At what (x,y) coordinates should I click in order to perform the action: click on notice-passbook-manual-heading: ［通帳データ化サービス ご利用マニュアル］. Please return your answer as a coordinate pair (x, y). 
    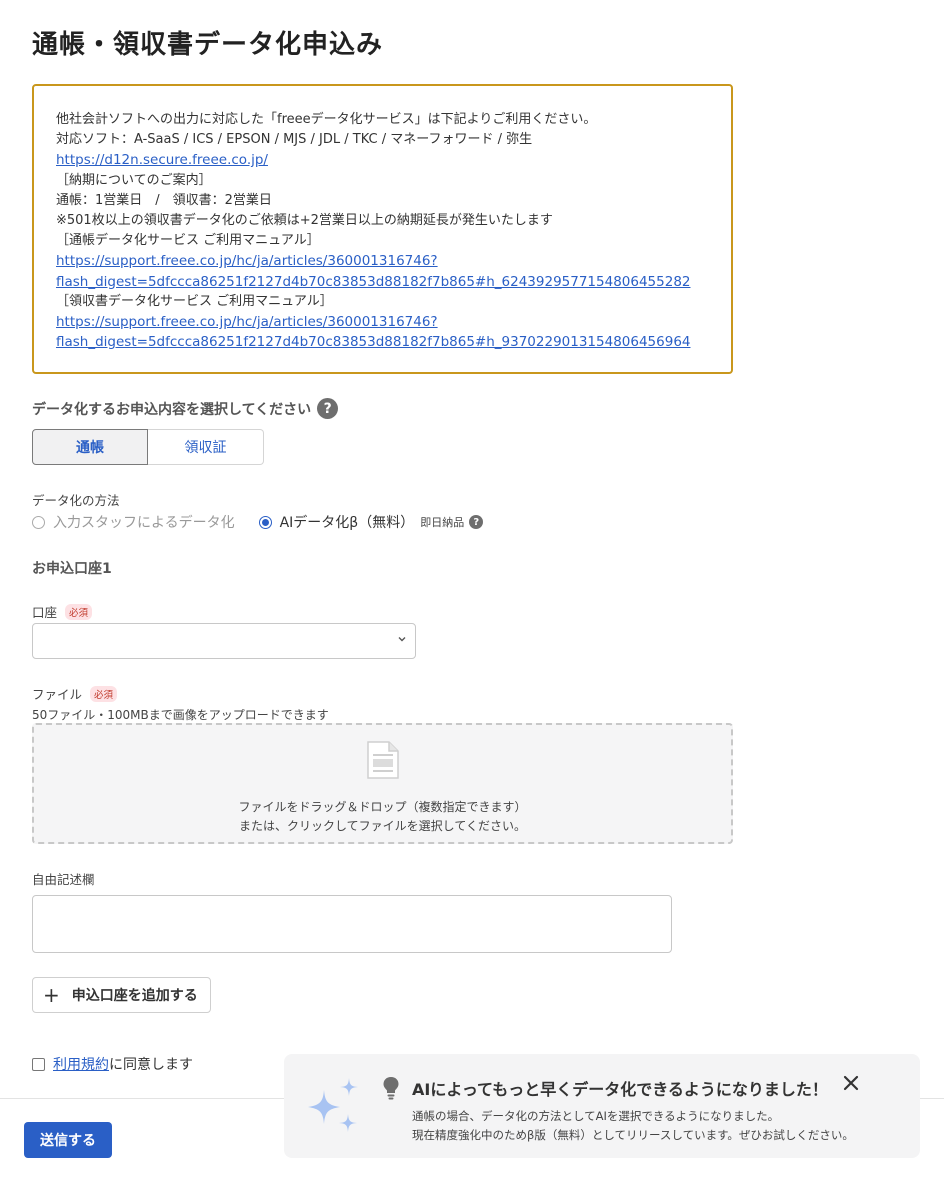
    Looking at the image, I should click on (188, 241).